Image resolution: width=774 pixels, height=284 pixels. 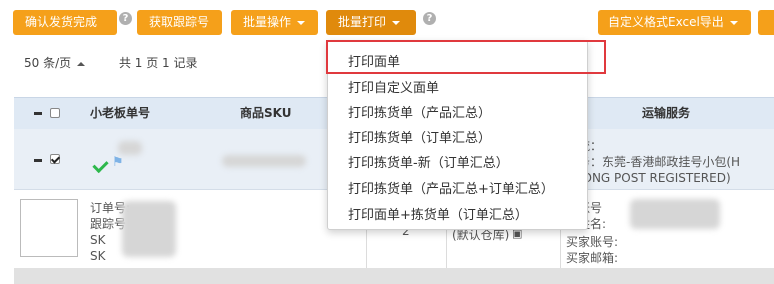 I want to click on confirm-shipping-label: 确认发货完成, so click(x=61, y=22).